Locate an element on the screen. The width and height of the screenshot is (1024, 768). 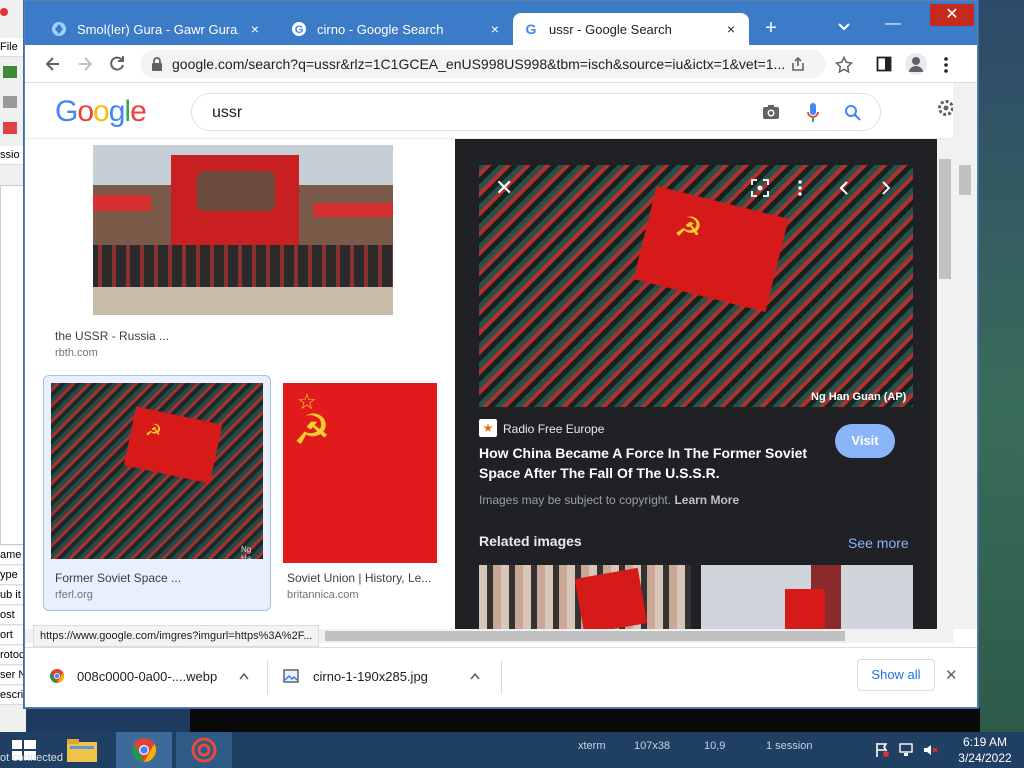
chevron-down-icon is located at coordinates (844, 27).